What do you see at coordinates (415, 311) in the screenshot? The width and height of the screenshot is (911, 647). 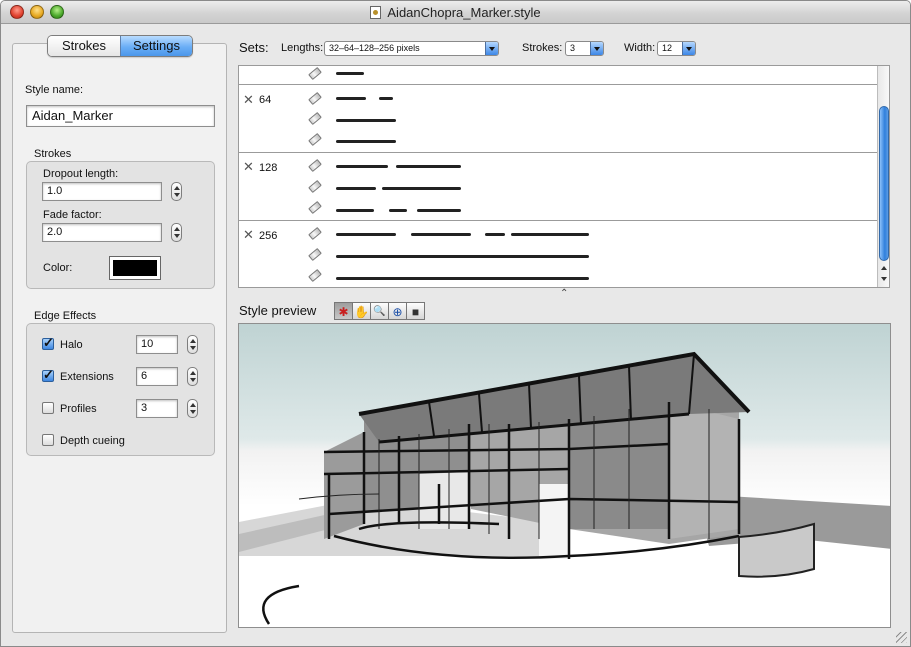 I see `camera-icon` at bounding box center [415, 311].